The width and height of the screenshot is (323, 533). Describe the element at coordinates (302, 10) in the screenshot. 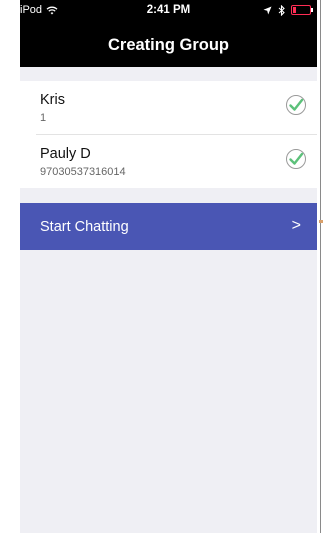

I see `battery-icon` at that location.